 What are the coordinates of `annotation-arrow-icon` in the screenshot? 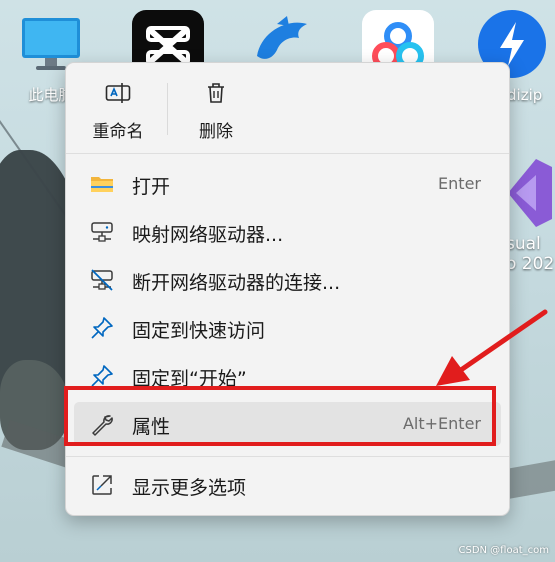 It's located at (492, 347).